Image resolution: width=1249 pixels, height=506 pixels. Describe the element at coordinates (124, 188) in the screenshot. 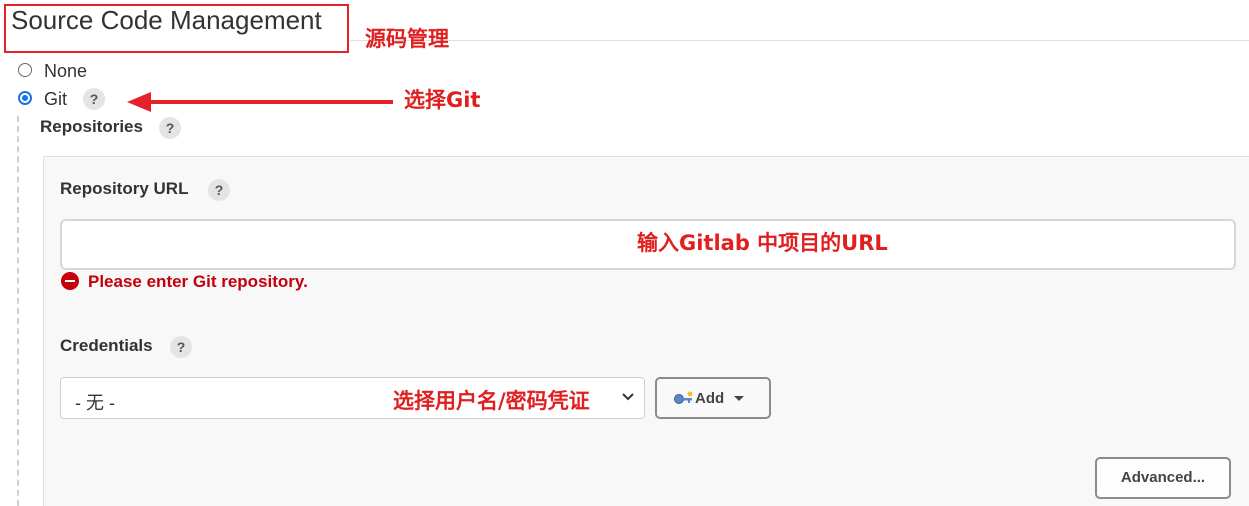

I see `repository-url-label: Repository URL` at that location.